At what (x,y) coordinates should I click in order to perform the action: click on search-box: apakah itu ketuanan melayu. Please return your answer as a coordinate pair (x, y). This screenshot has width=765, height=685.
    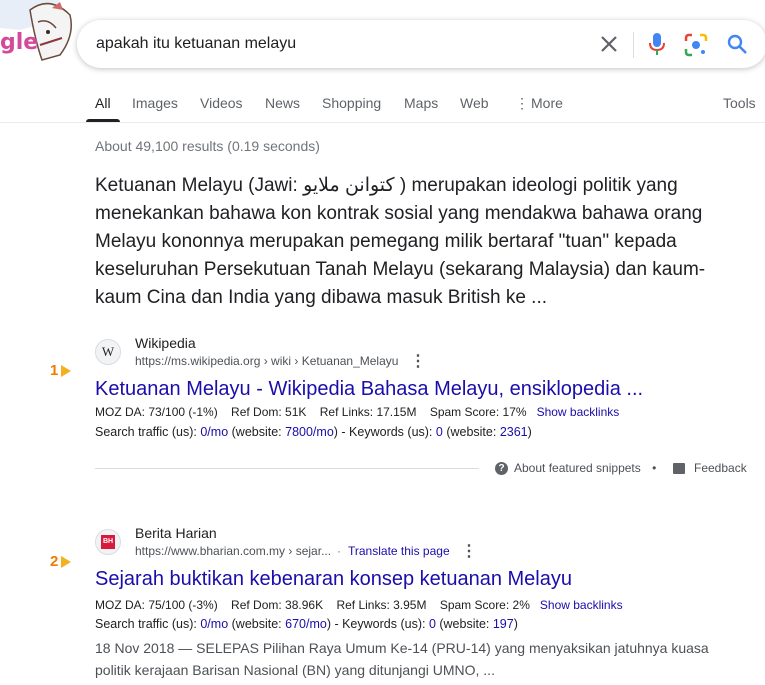
    Looking at the image, I should click on (421, 44).